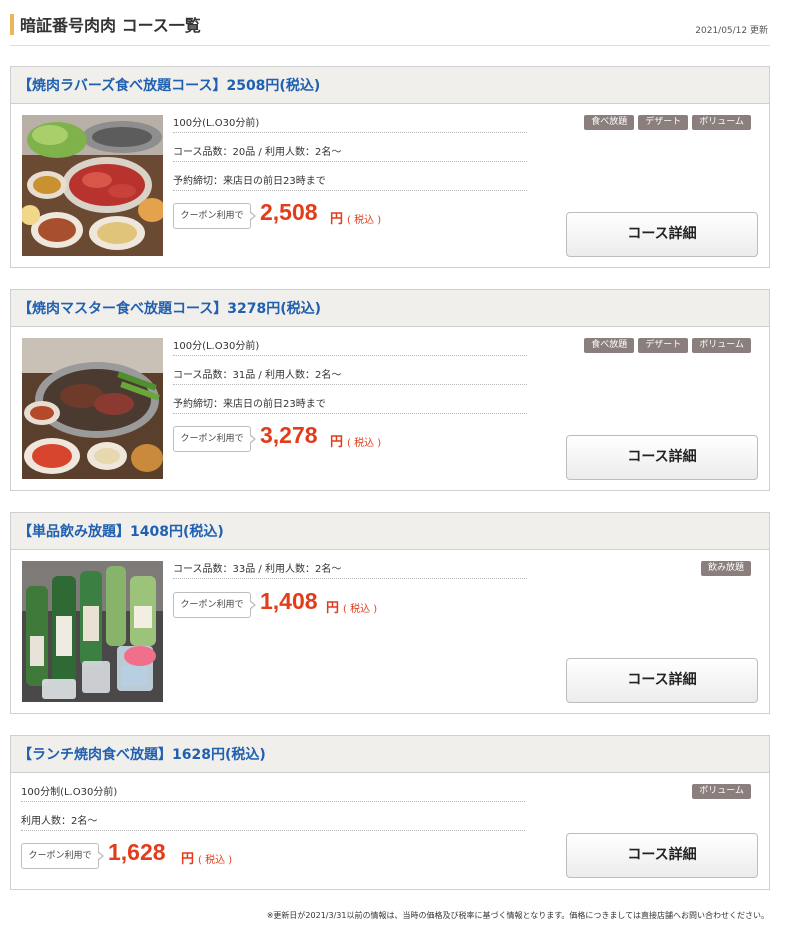  Describe the element at coordinates (289, 212) in the screenshot. I see `course-price: 2,508` at that location.